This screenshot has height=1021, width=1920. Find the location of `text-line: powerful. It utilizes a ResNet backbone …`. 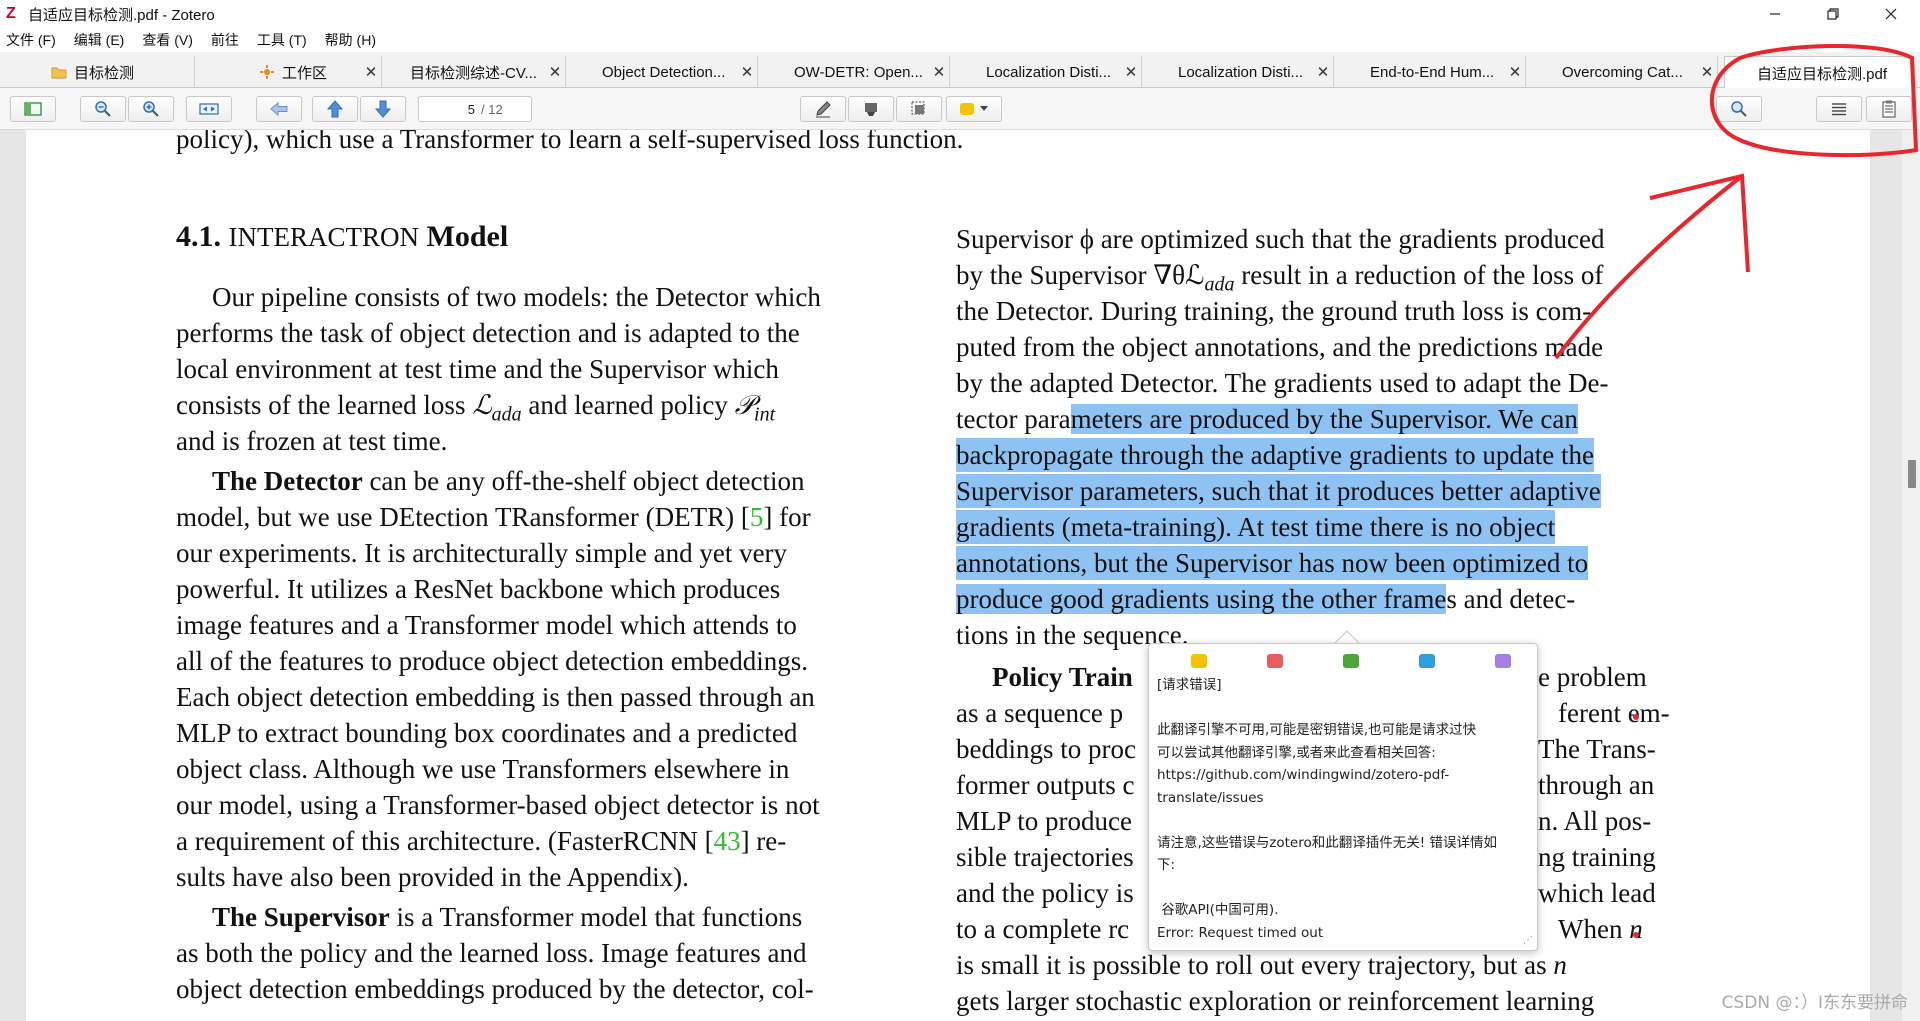

text-line: powerful. It utilizes a ResNet backbone … is located at coordinates (478, 589).